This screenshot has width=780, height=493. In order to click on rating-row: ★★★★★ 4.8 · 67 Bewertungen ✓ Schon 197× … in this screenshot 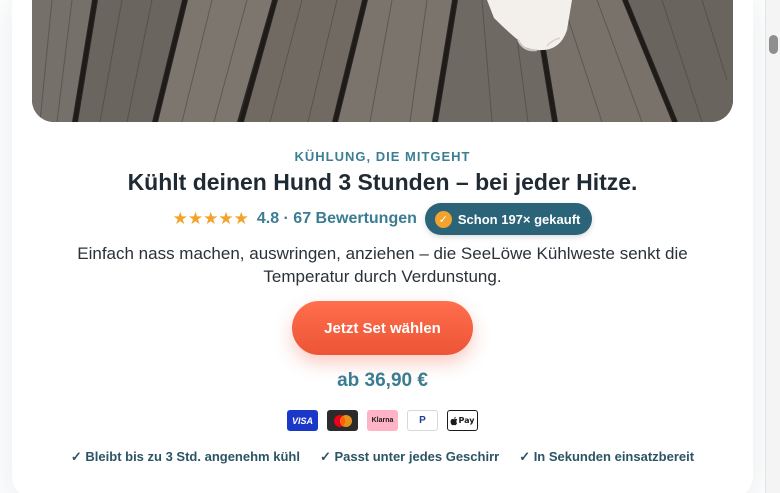, I will do `click(382, 219)`.